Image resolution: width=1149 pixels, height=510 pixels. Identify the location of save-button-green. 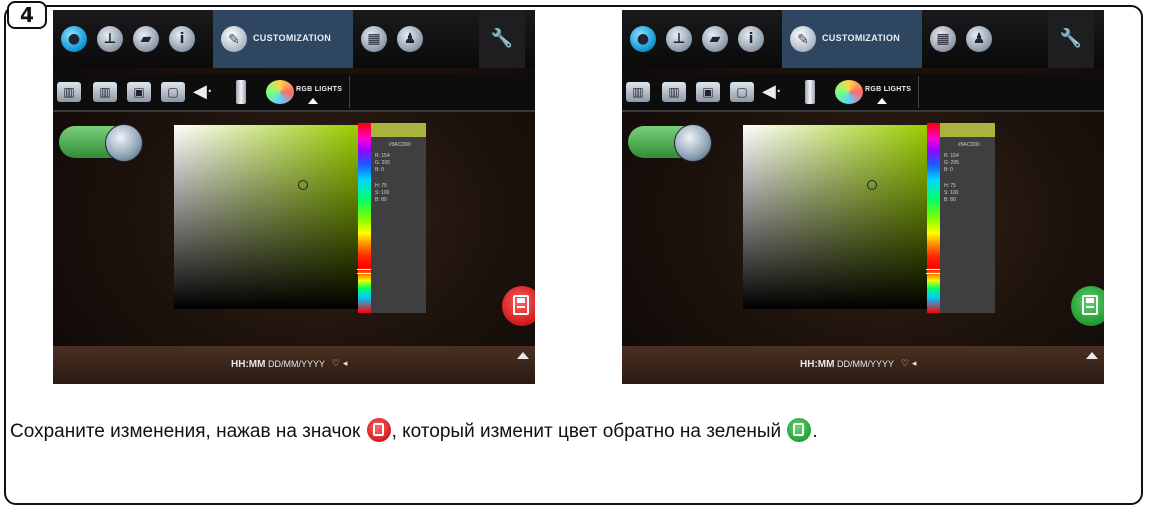
(1087, 306).